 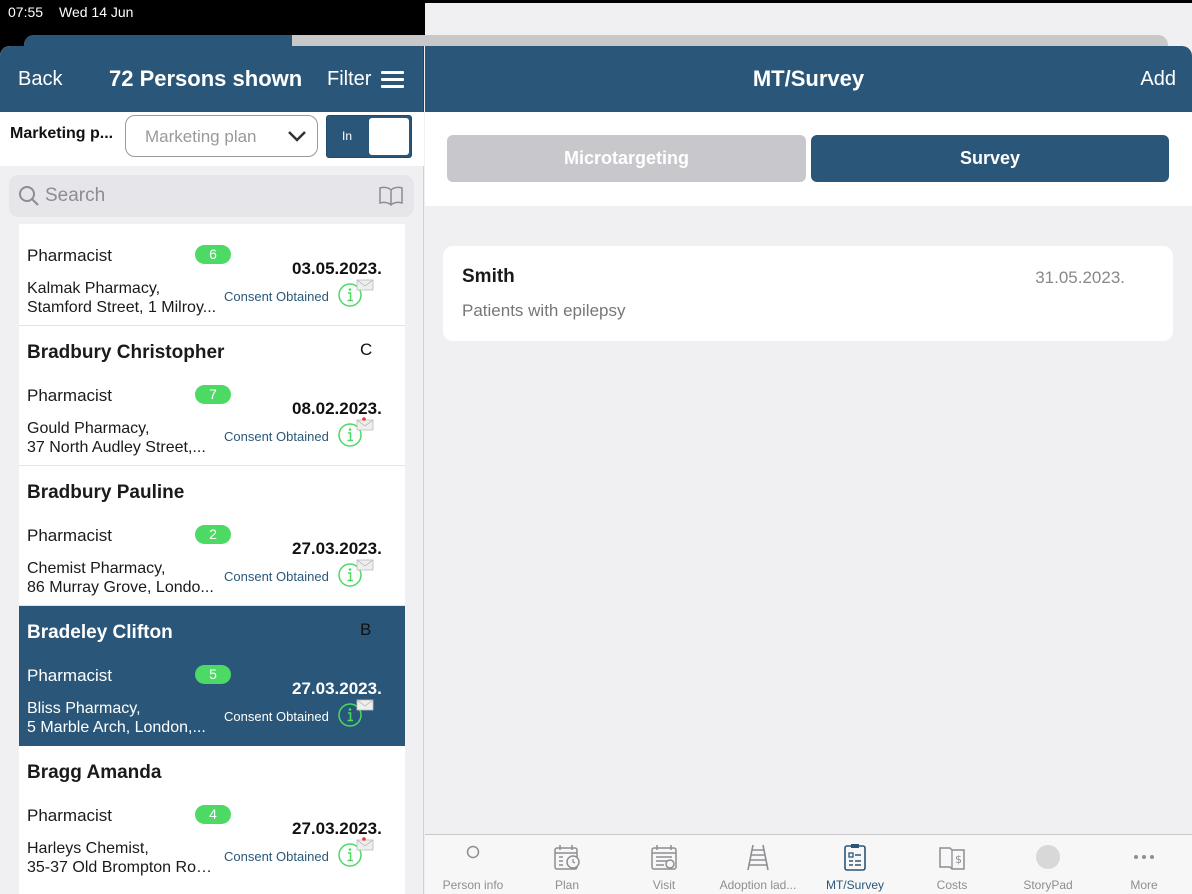 I want to click on tab-survey: Survey, so click(x=990, y=158).